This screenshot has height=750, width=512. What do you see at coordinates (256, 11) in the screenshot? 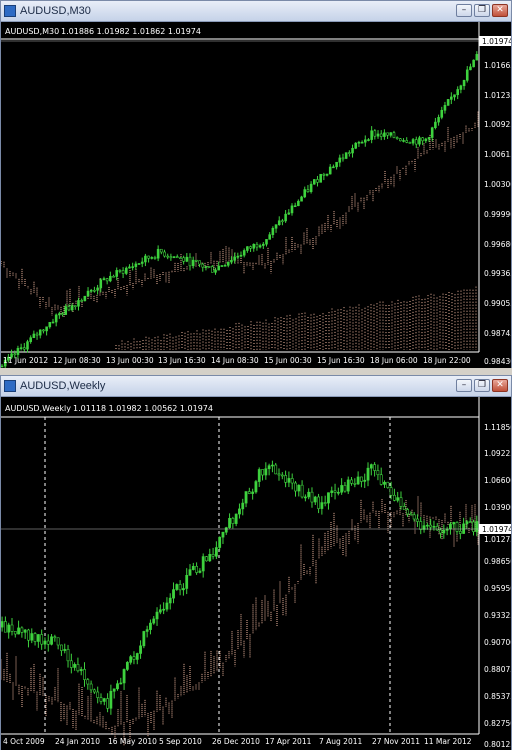
I see `window-titlebar: AUDUSD,M30 – ❐ ✕` at bounding box center [256, 11].